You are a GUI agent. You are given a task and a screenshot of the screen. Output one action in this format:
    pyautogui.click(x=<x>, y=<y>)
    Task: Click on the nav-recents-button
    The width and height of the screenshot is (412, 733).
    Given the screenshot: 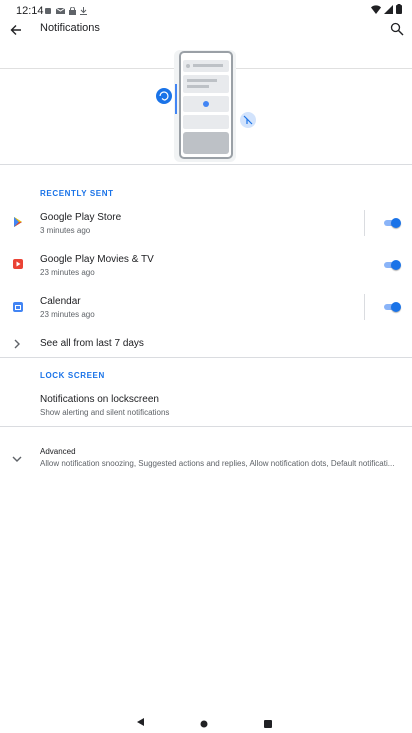 What is the action you would take?
    pyautogui.click(x=269, y=721)
    